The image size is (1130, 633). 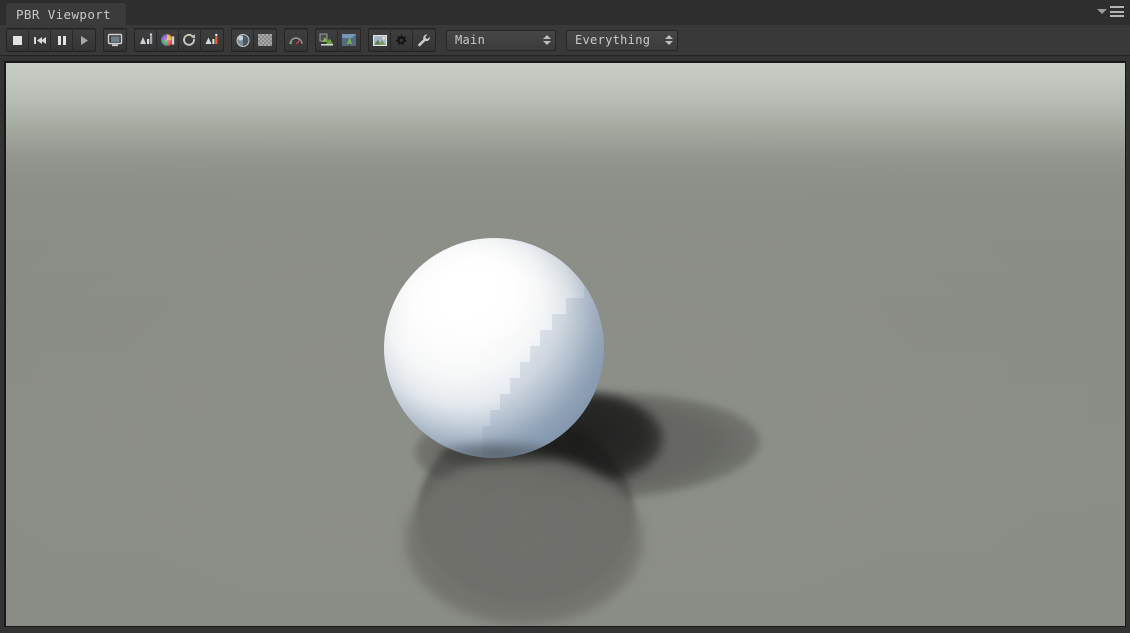 What do you see at coordinates (496, 454) in the screenshot?
I see `sphere-contact-shadow` at bounding box center [496, 454].